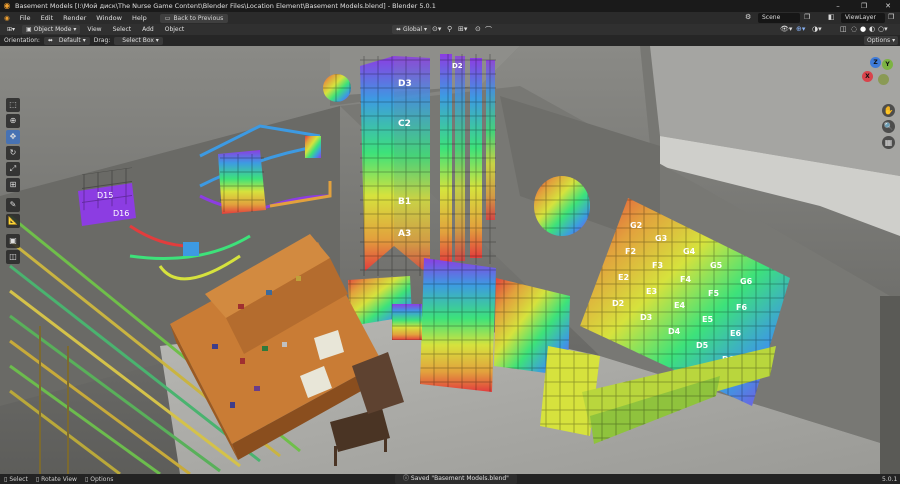 The width and height of the screenshot is (900, 484). Describe the element at coordinates (13, 105) in the screenshot. I see `select-tool-icon: ⬚` at that location.